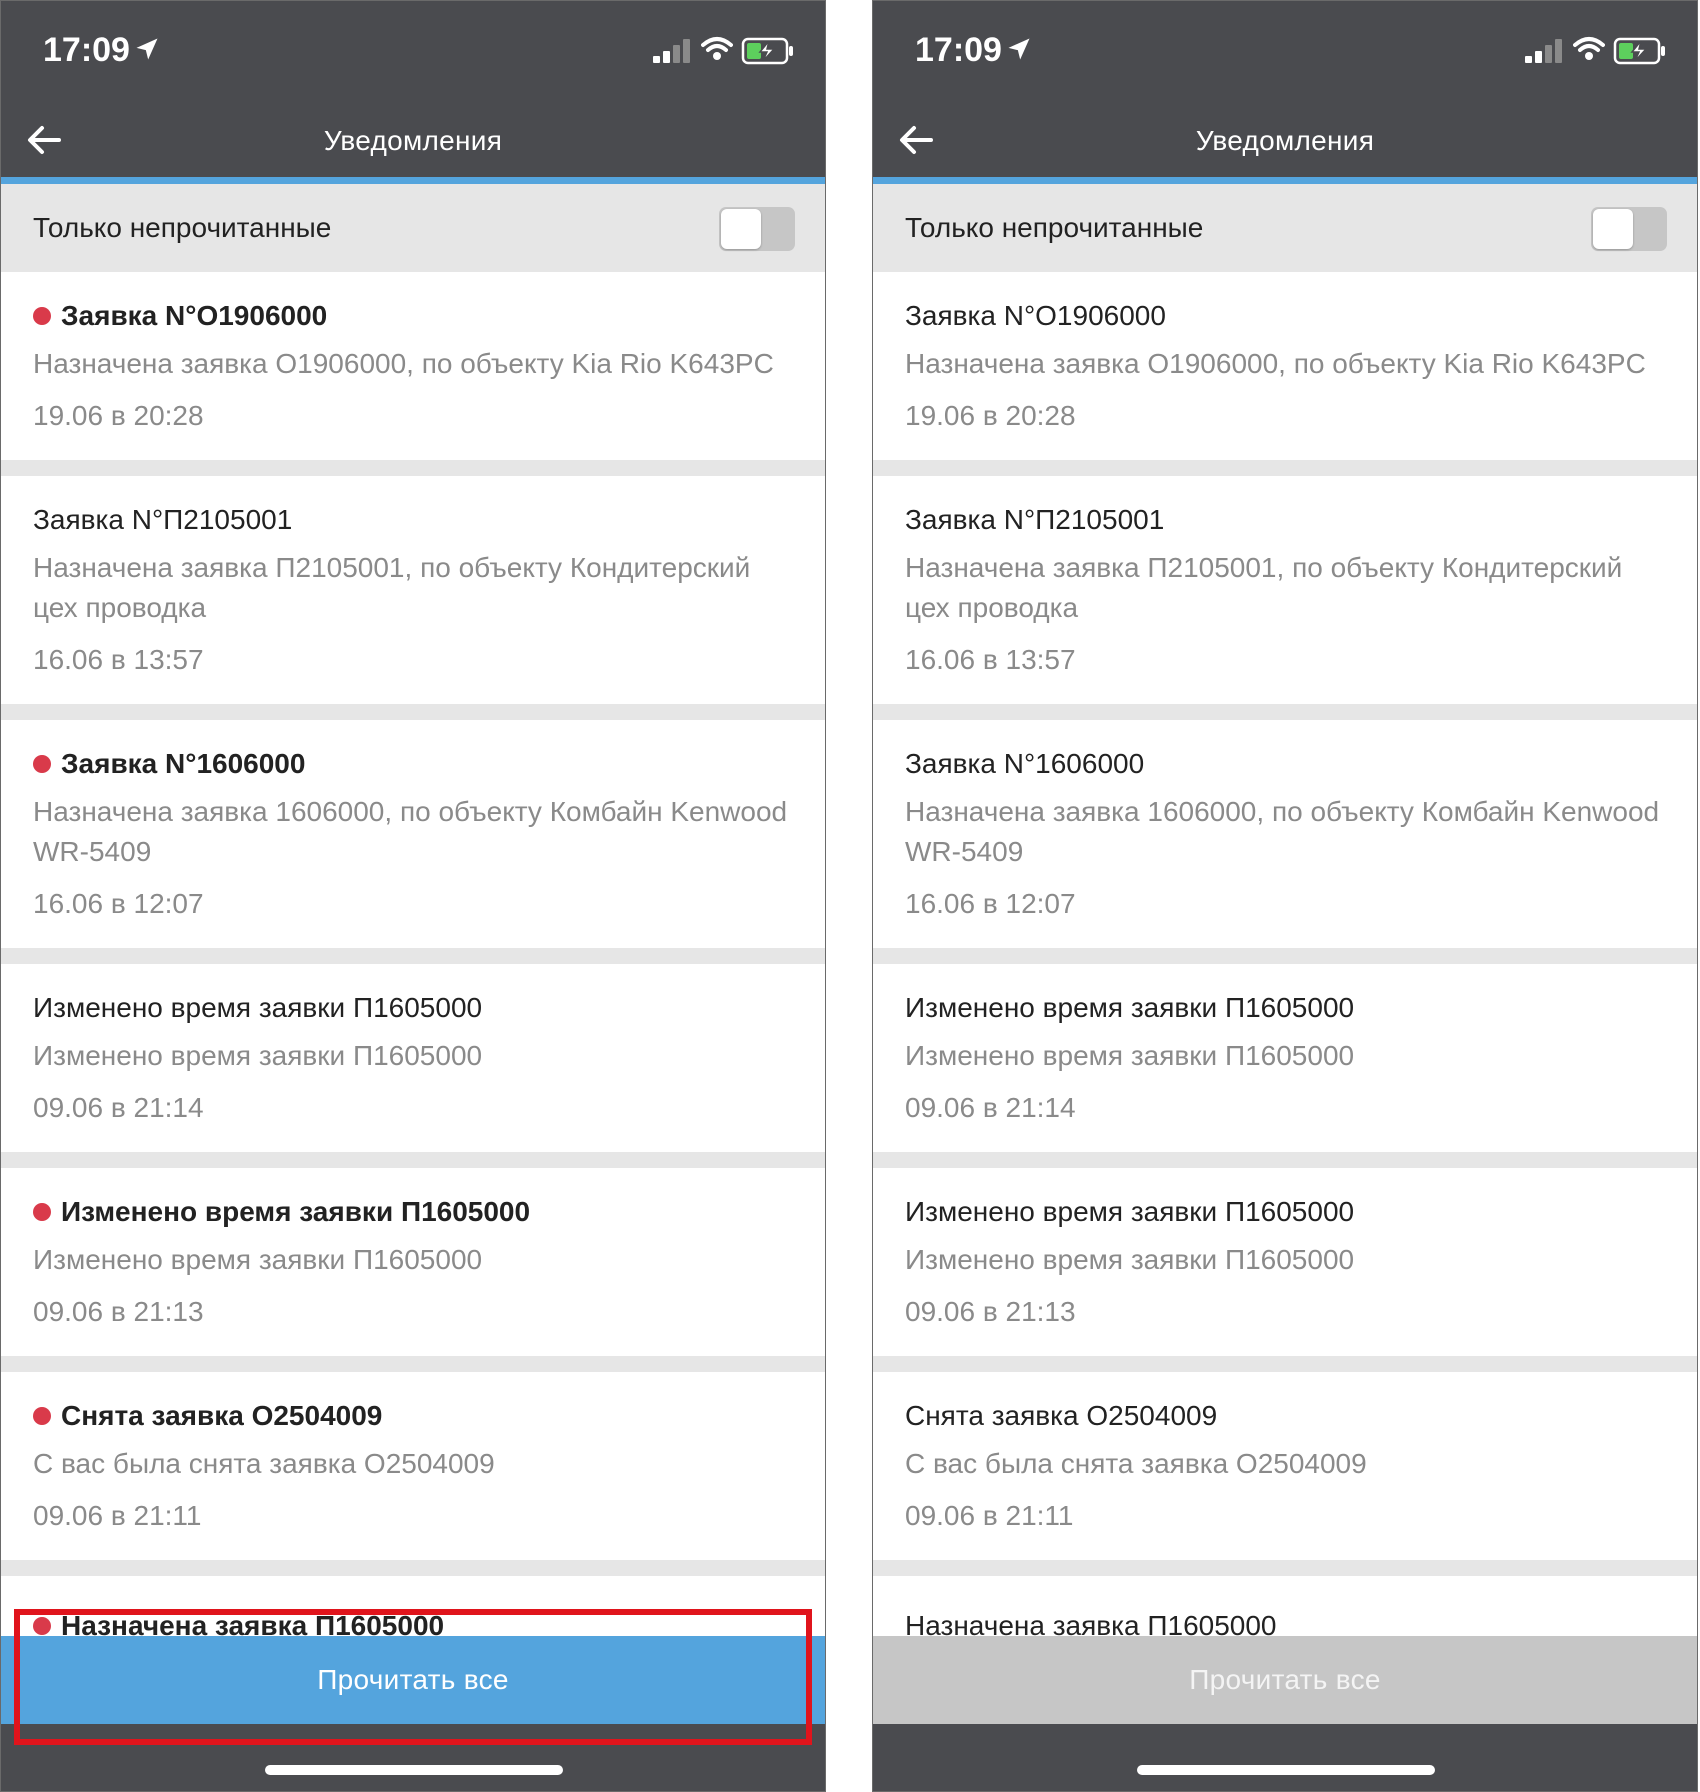 The width and height of the screenshot is (1700, 1792). What do you see at coordinates (1091, 1623) in the screenshot?
I see `notification-title-text: Назначена заявка П1605000` at bounding box center [1091, 1623].